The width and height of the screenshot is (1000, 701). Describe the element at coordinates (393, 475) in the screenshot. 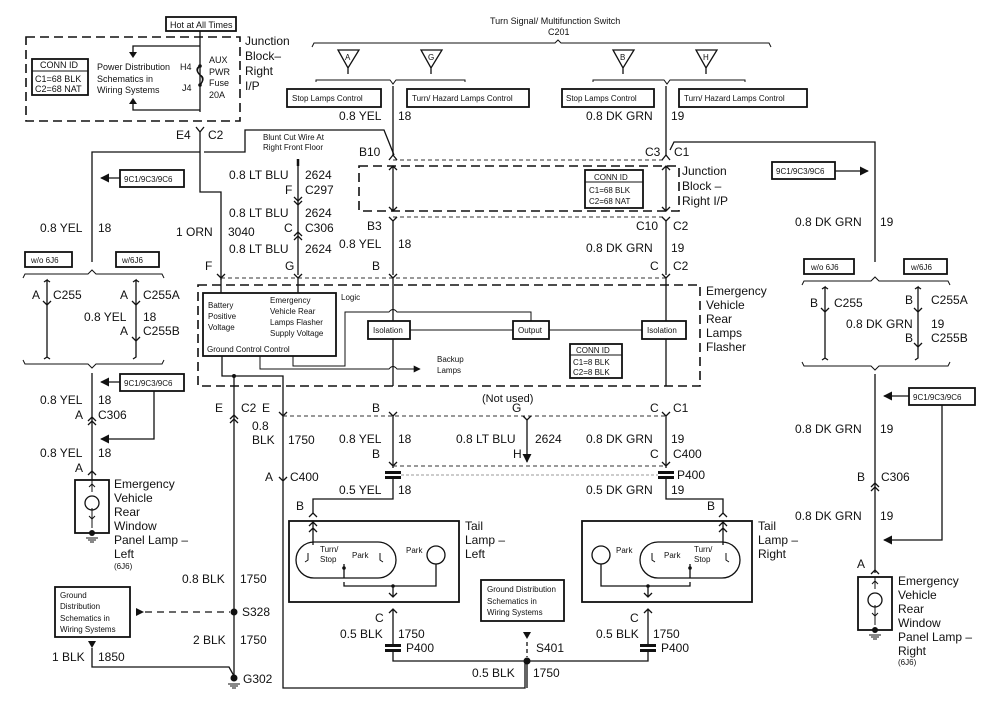

I see `p400-connector-left` at that location.